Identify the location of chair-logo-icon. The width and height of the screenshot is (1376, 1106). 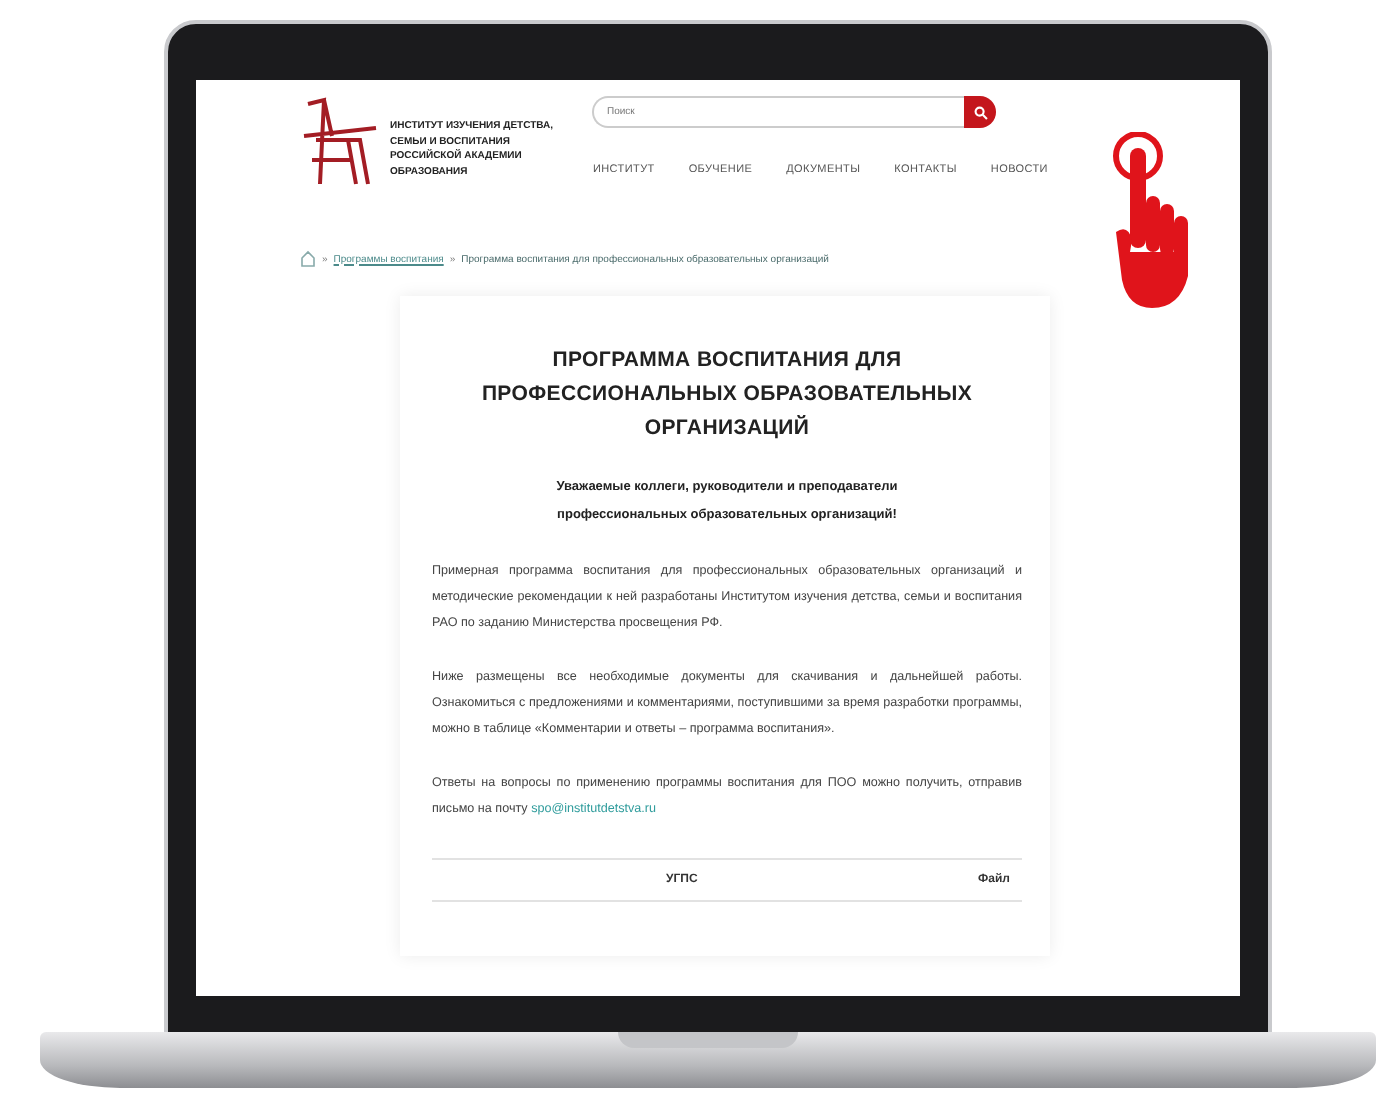
(340, 142).